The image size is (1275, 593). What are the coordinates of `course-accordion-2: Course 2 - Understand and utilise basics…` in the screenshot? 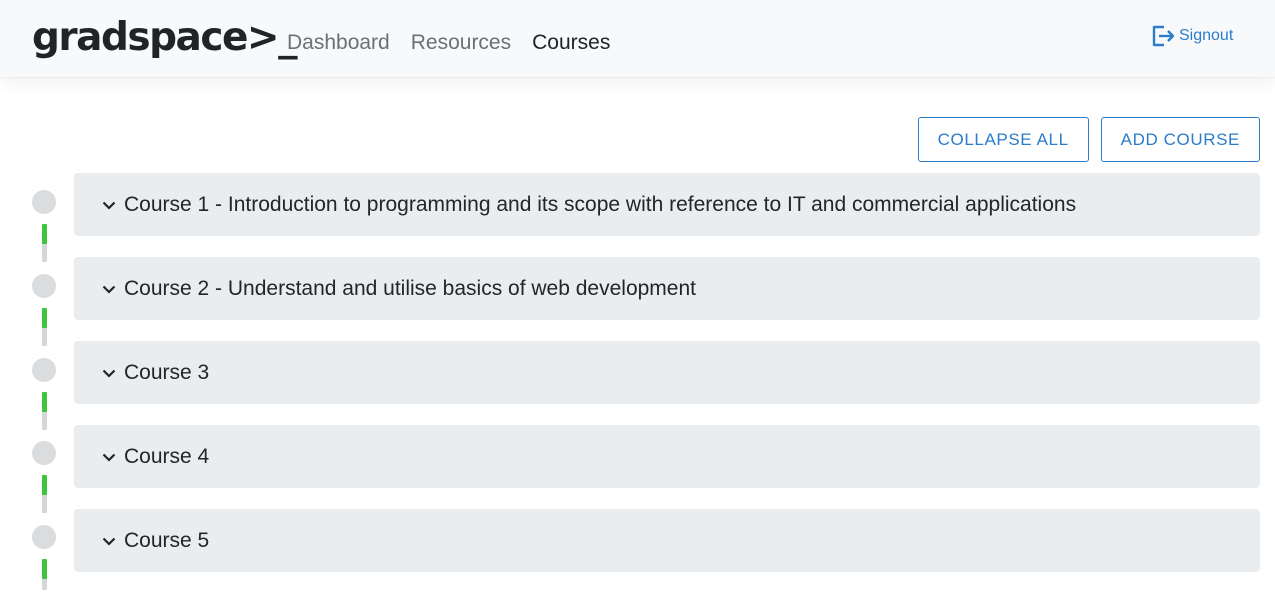 It's located at (667, 288).